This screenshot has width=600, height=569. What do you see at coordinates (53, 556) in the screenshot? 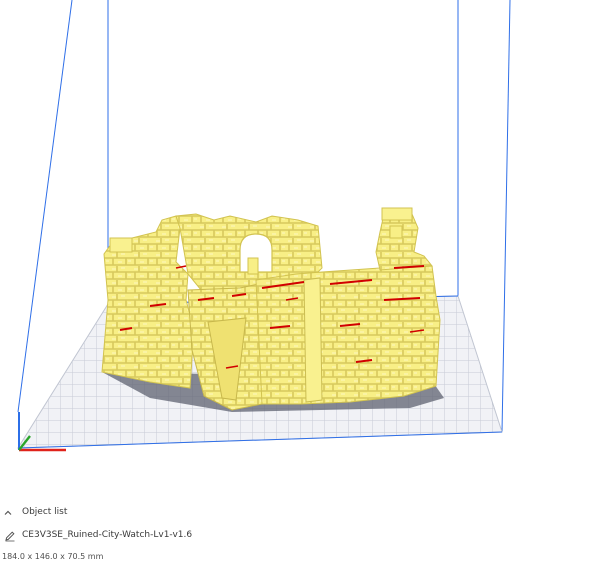
I see `object-dimensions: 184.0 x 146.0 x 70.5 mm` at bounding box center [53, 556].